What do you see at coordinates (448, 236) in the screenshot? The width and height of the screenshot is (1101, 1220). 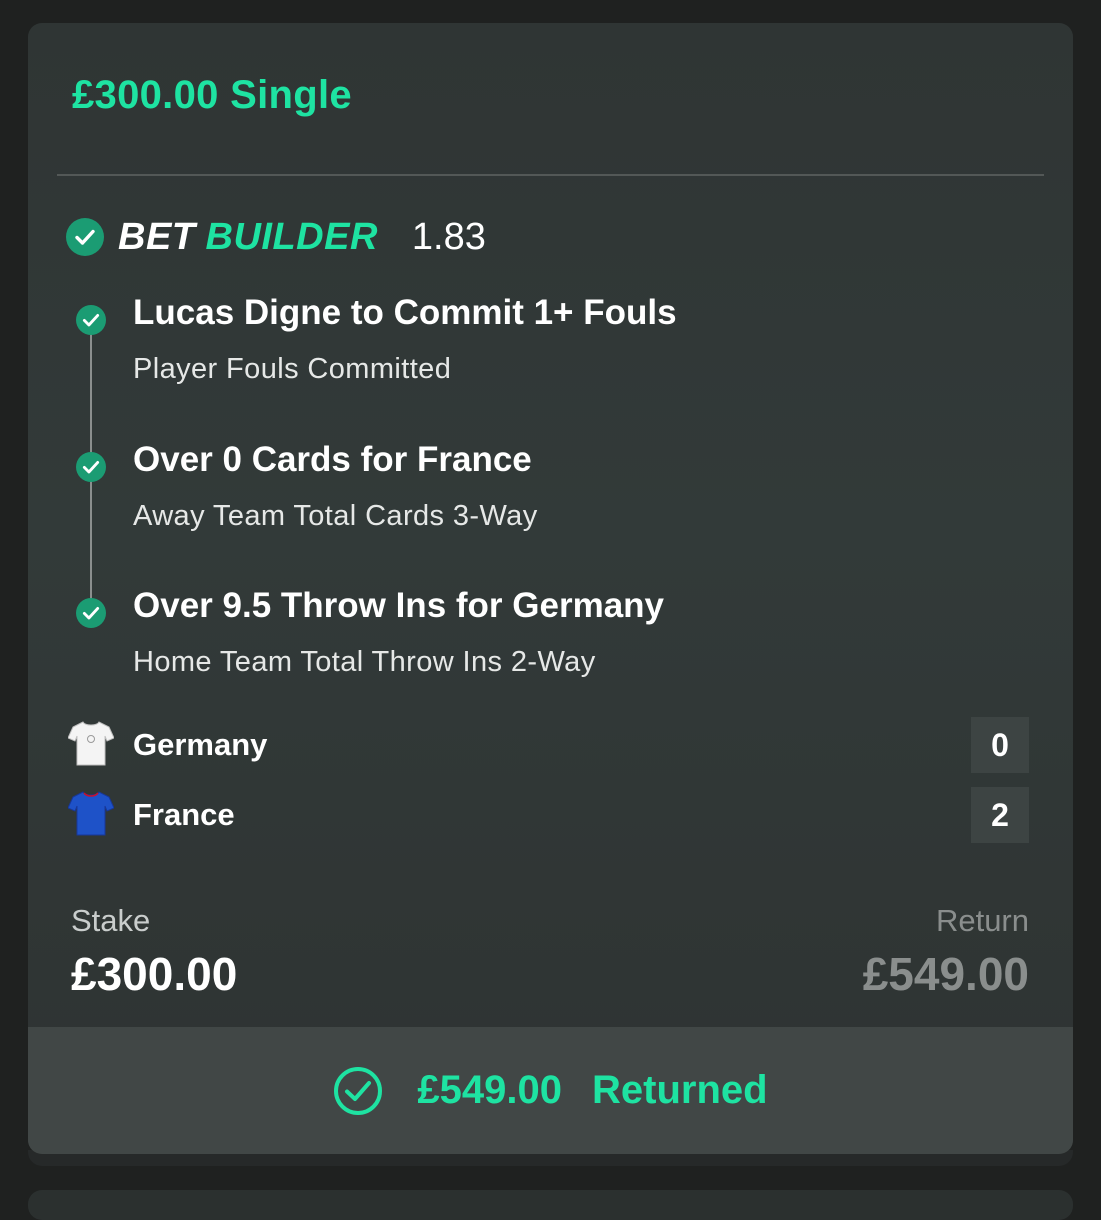 I see `bet-odds: 1.83` at bounding box center [448, 236].